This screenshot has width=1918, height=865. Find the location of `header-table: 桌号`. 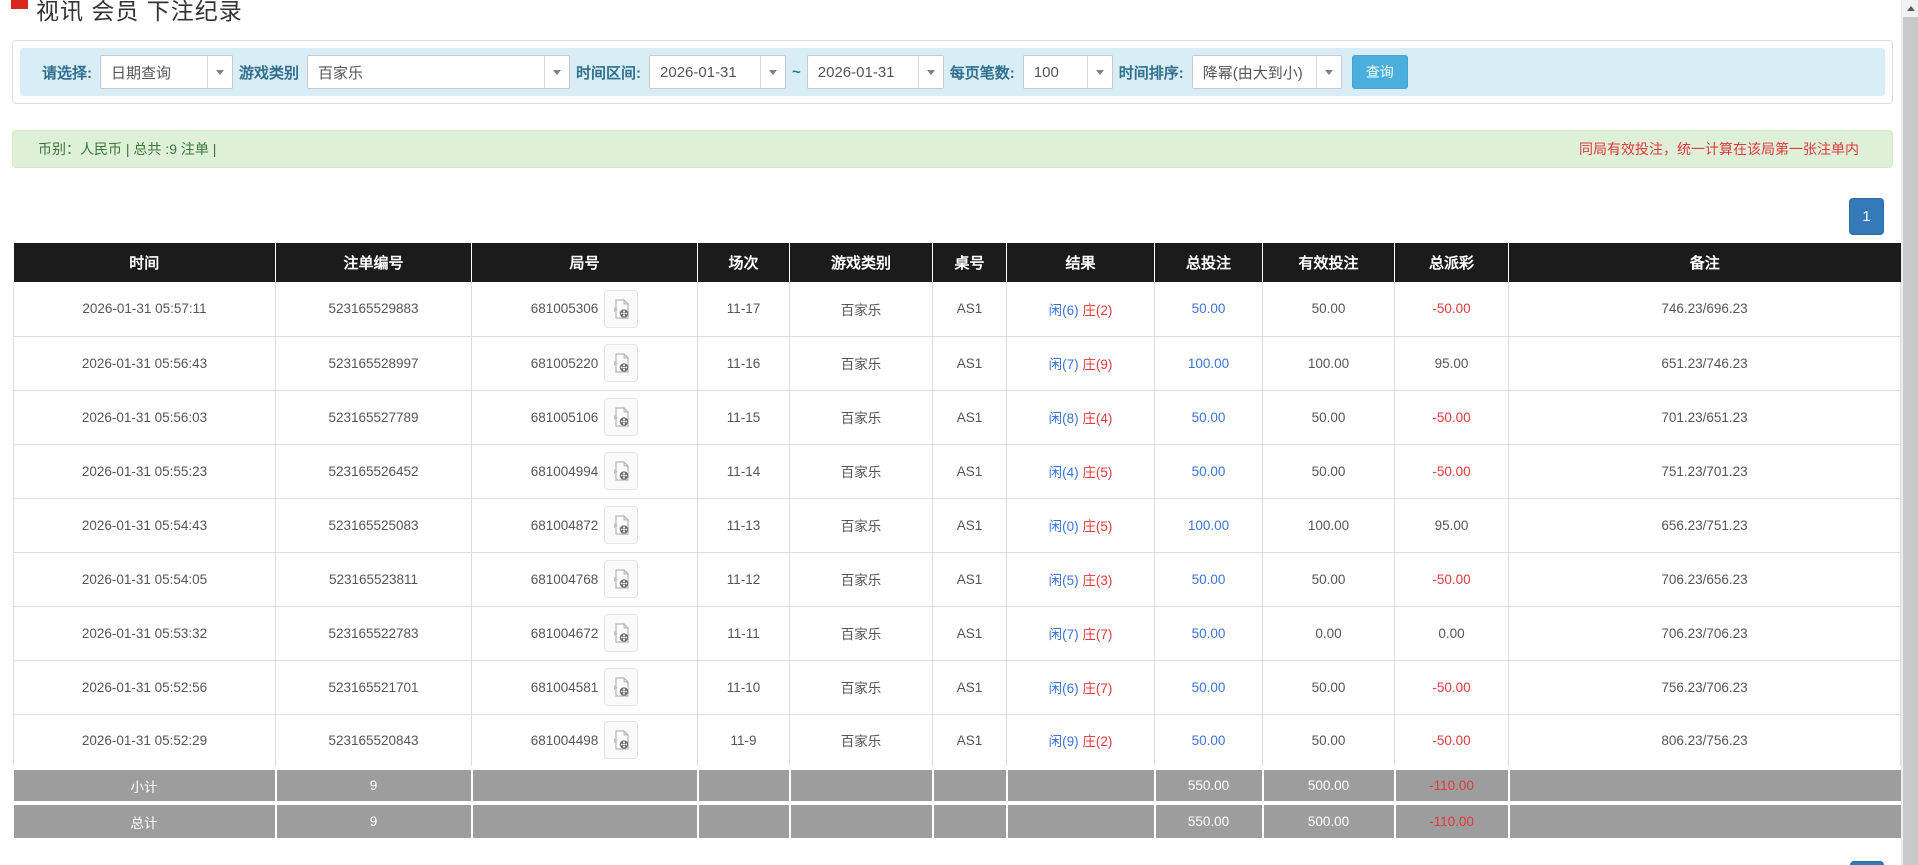

header-table: 桌号 is located at coordinates (969, 262).